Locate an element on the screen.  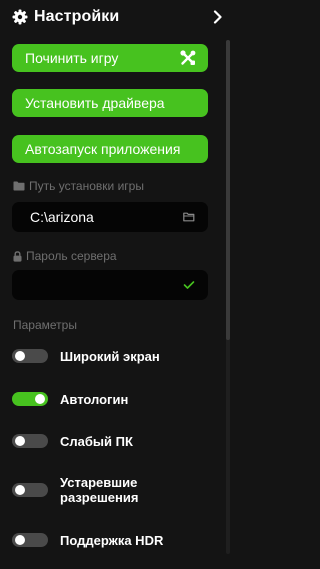
repair-game-button: Починить игру is located at coordinates (110, 58).